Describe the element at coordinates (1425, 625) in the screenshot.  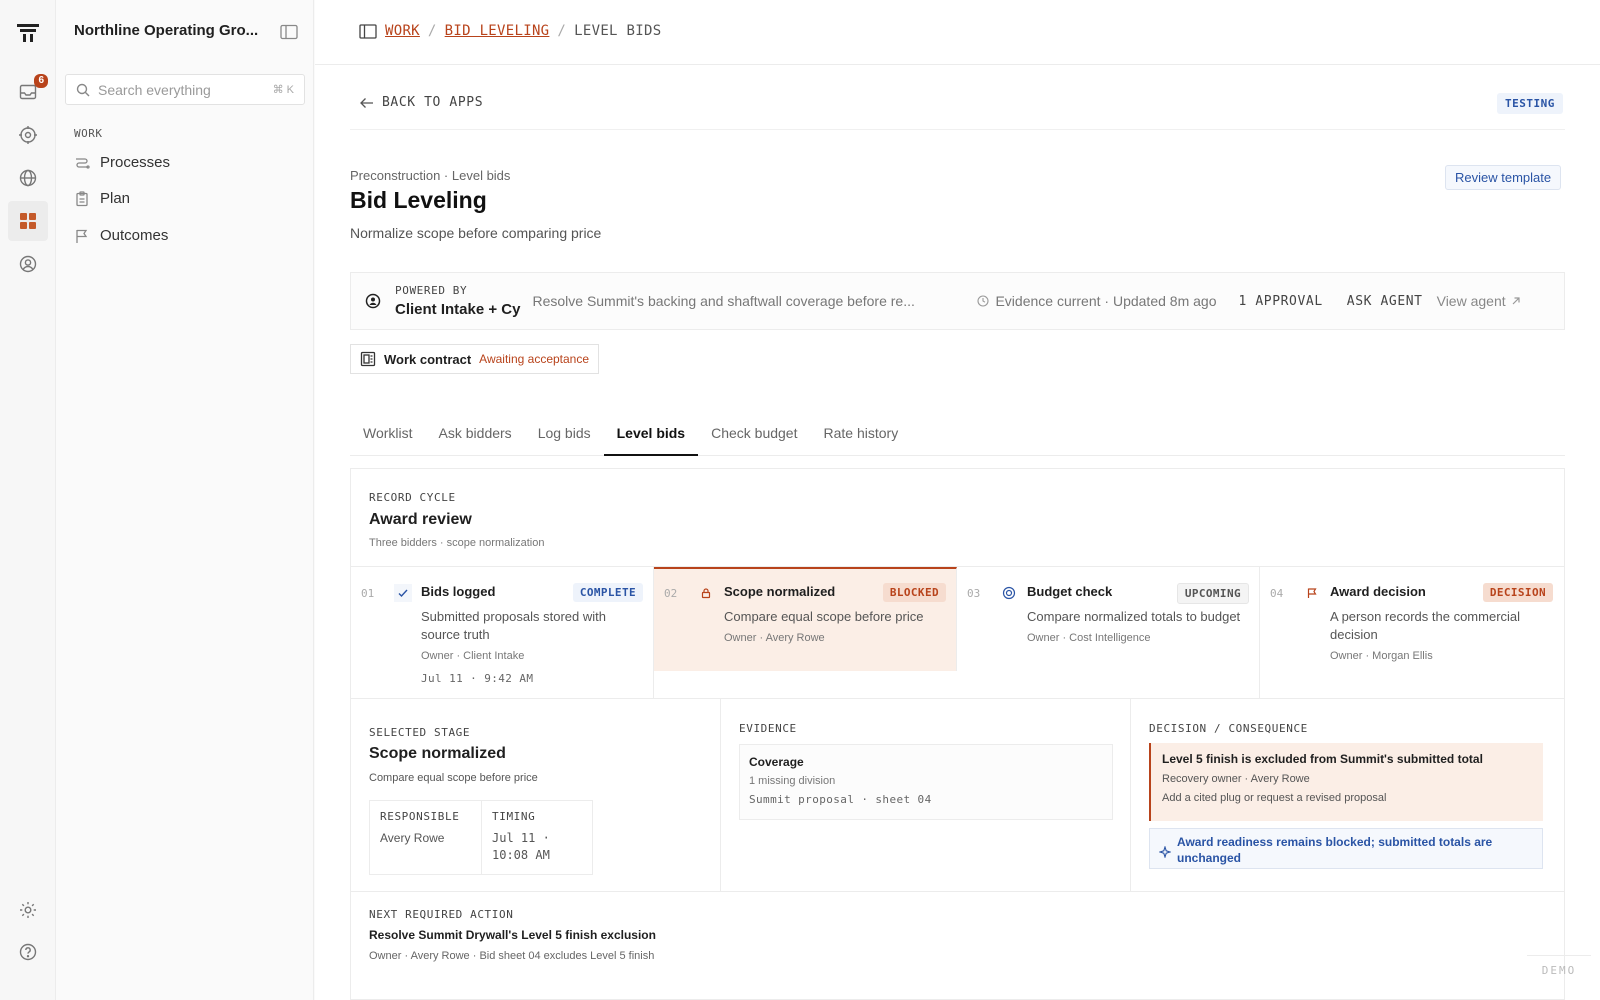
I see `stage-description: A person records the commercial decision` at that location.